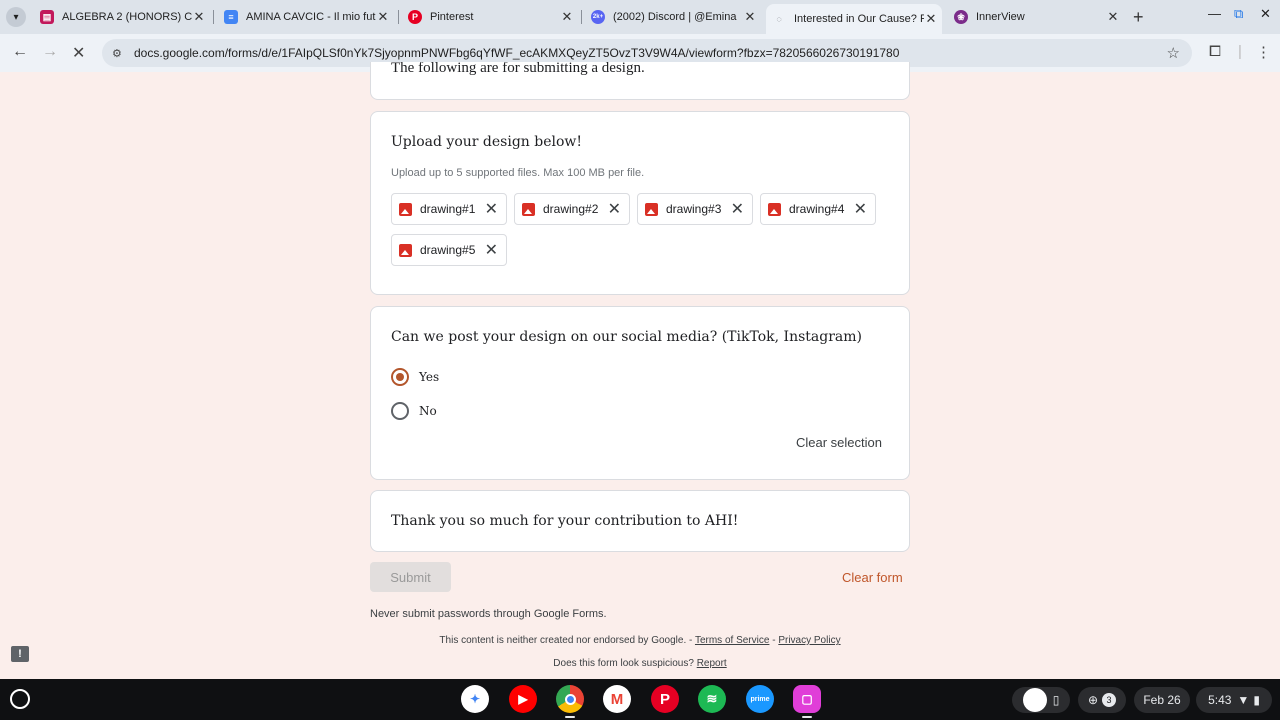 This screenshot has height=720, width=1280. I want to click on upload-question-title: Upload your design below!, so click(487, 142).